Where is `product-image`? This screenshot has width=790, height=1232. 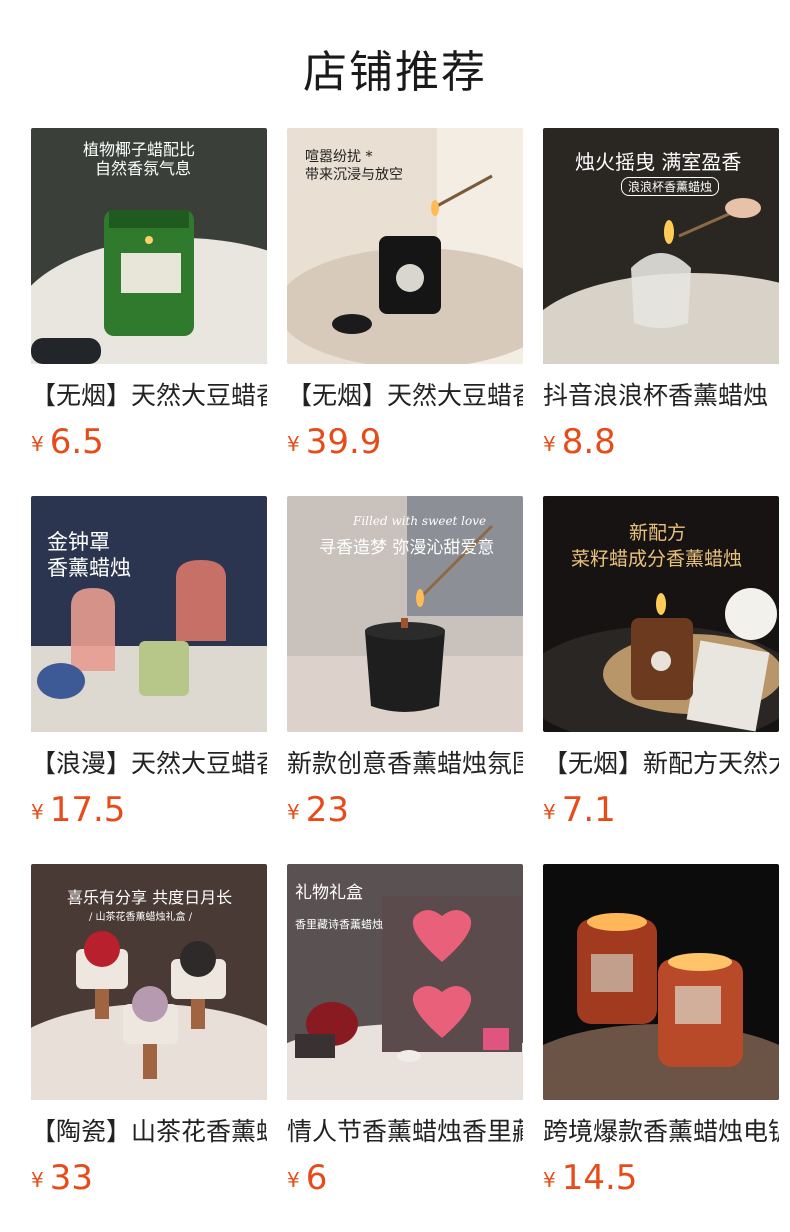
product-image is located at coordinates (661, 982).